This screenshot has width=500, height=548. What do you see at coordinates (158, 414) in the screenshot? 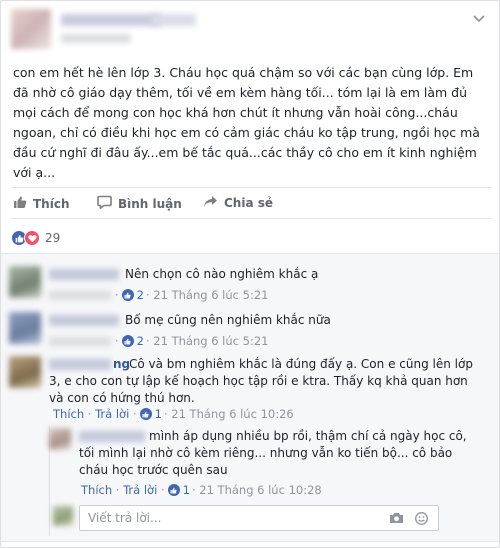
I see `comment-like-count: 1` at bounding box center [158, 414].